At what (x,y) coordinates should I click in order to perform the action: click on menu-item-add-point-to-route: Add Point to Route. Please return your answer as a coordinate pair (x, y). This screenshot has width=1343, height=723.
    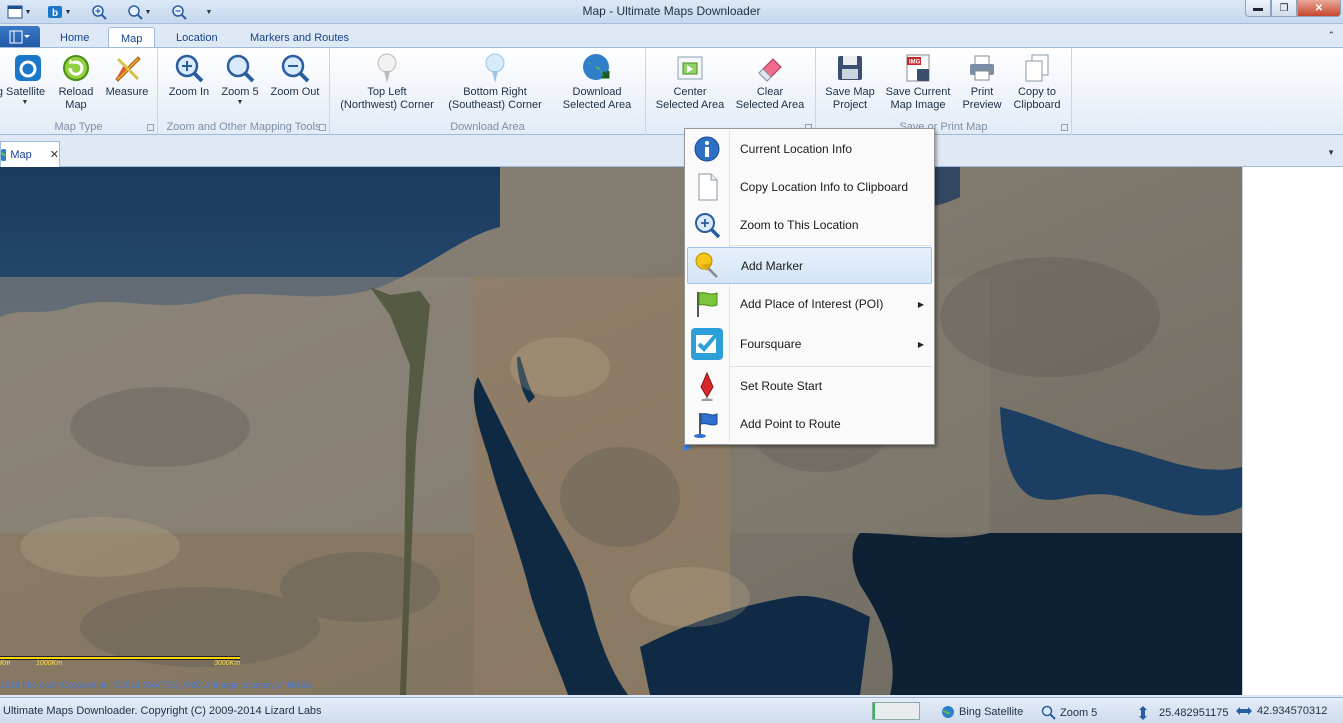
    Looking at the image, I should click on (809, 424).